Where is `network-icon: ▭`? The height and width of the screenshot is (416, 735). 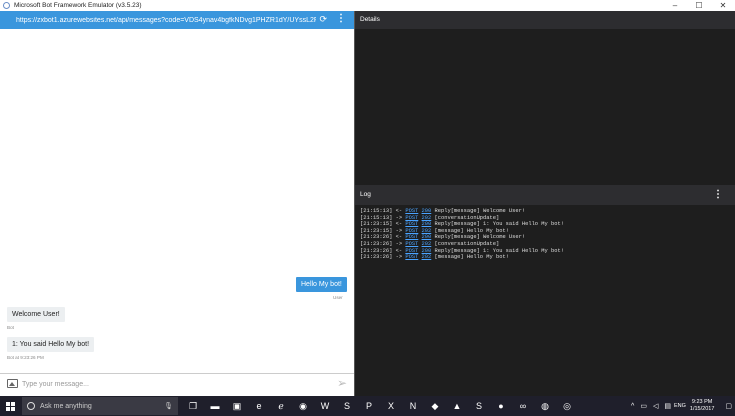
network-icon: ▭ is located at coordinates (643, 406).